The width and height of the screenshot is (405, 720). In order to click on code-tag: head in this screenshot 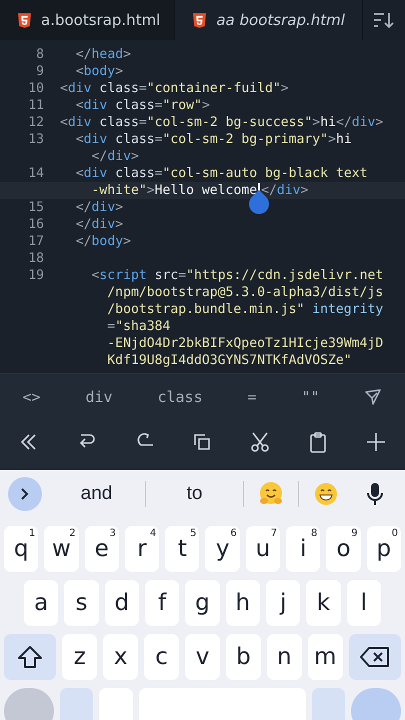, I will do `click(108, 54)`.